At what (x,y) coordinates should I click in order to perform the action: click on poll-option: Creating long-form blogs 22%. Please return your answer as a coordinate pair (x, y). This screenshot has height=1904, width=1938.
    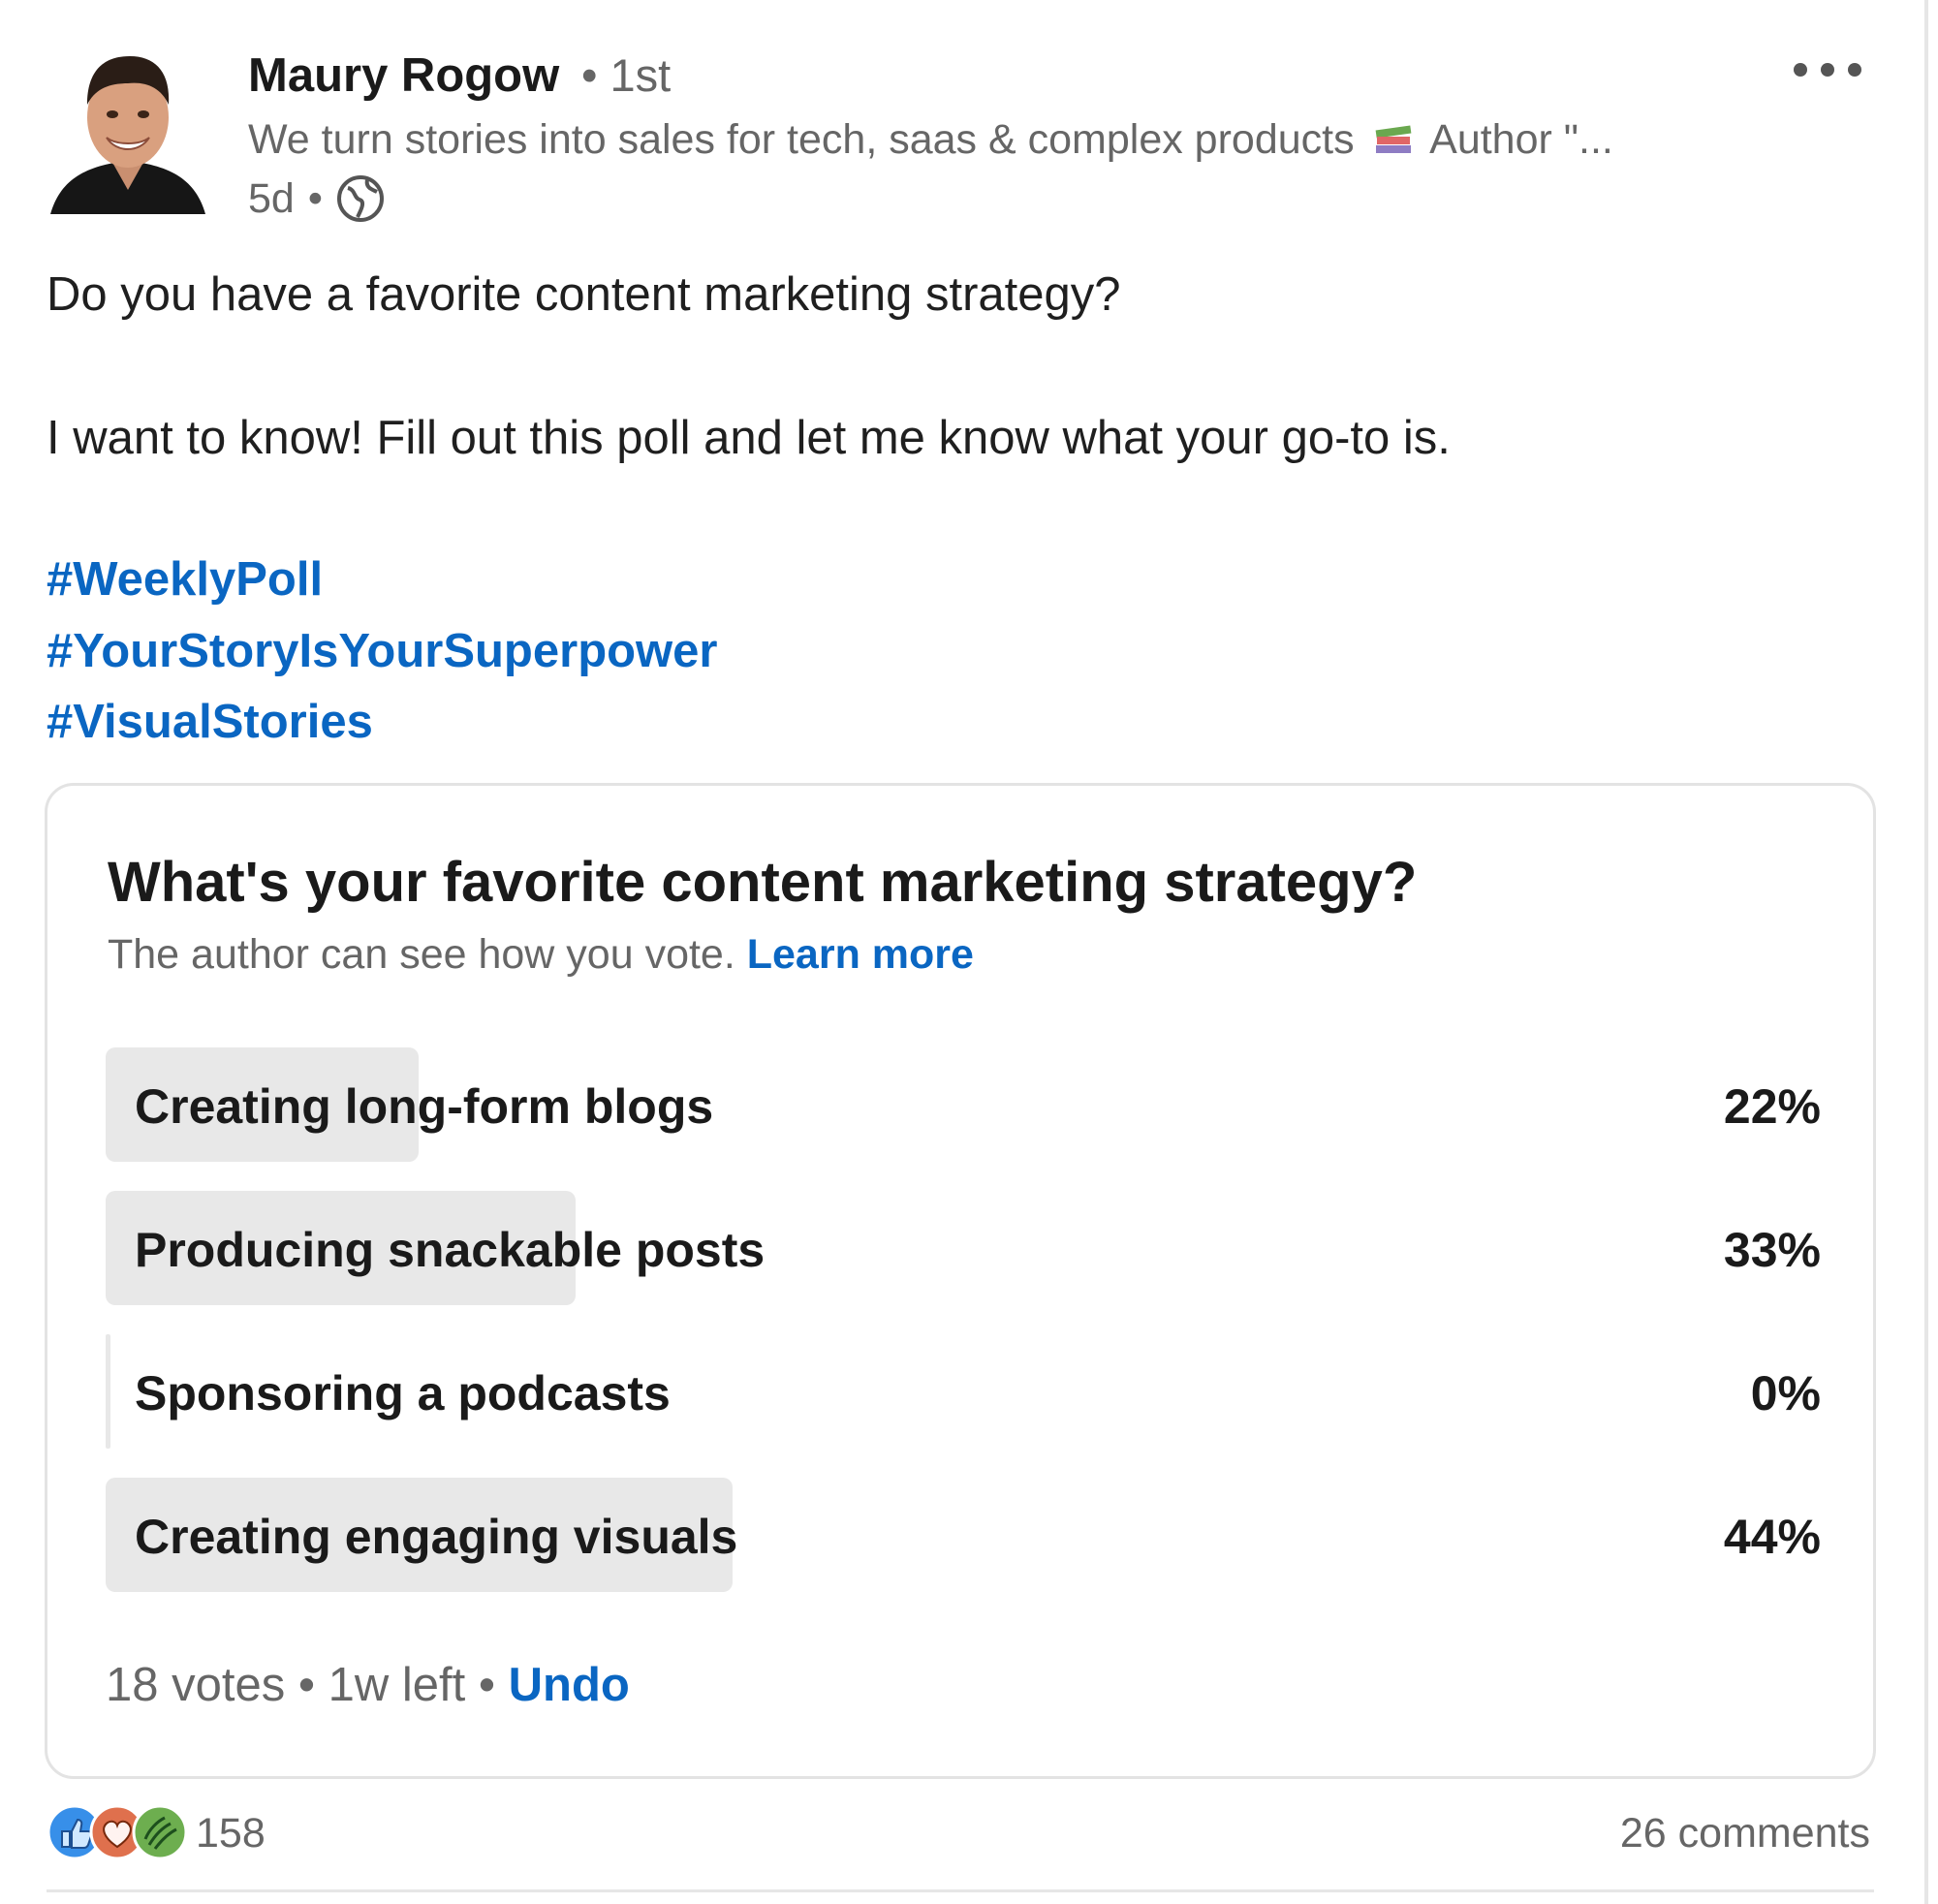
    Looking at the image, I should click on (964, 1105).